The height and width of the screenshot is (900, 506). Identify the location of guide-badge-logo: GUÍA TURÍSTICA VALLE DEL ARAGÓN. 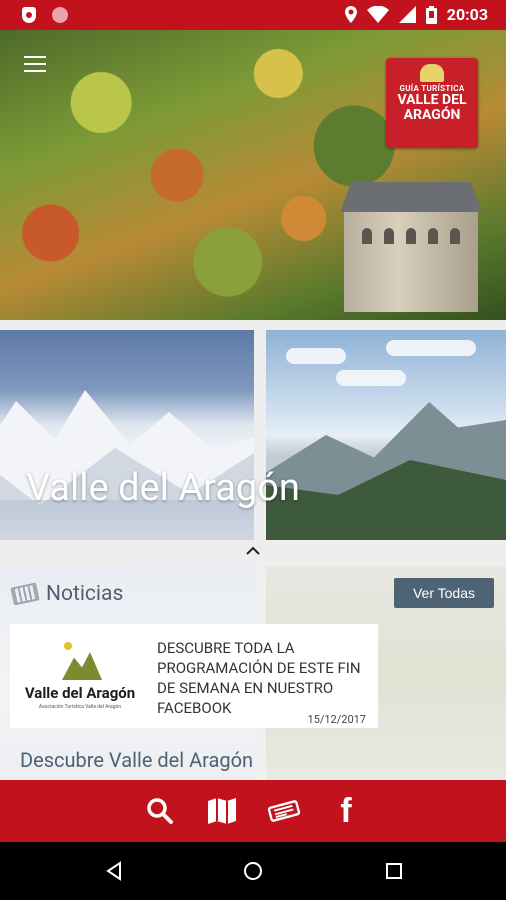
(432, 103).